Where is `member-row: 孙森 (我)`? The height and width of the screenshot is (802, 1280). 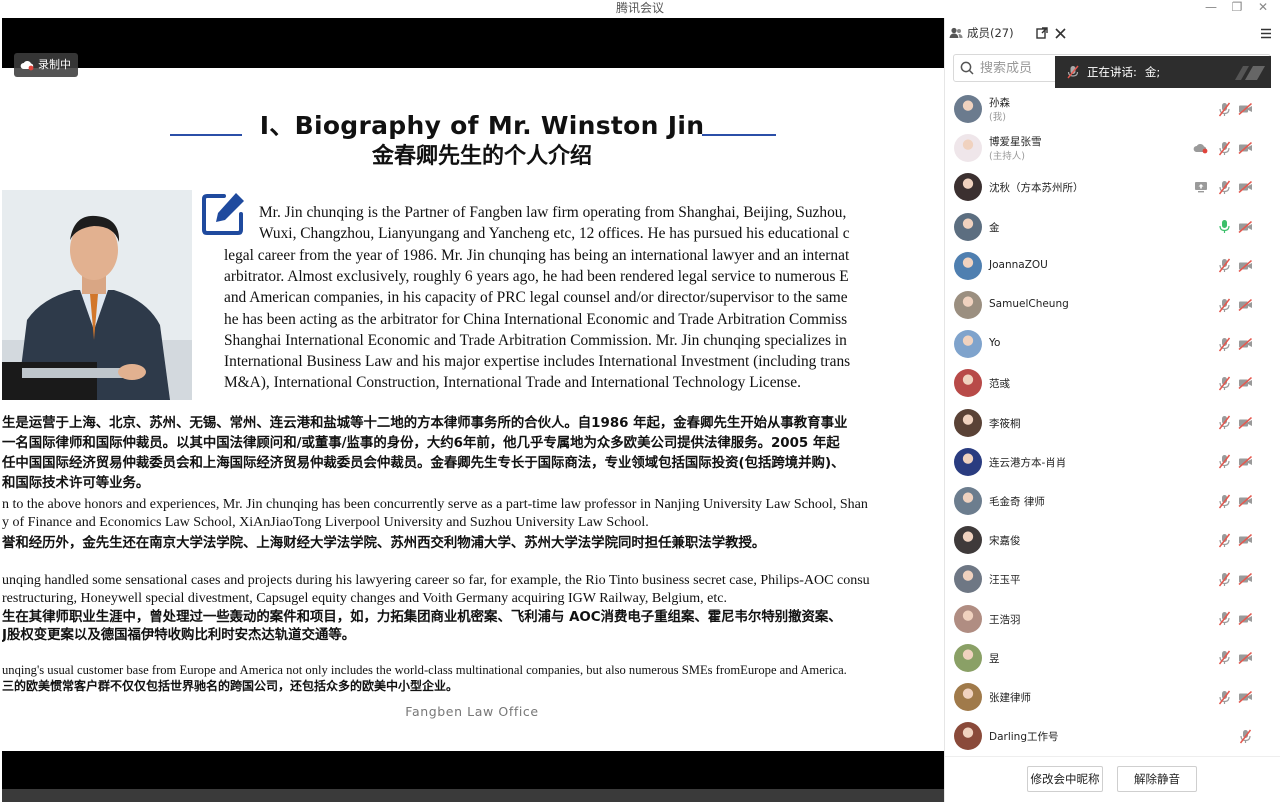 member-row: 孙森 (我) is located at coordinates (1112, 109).